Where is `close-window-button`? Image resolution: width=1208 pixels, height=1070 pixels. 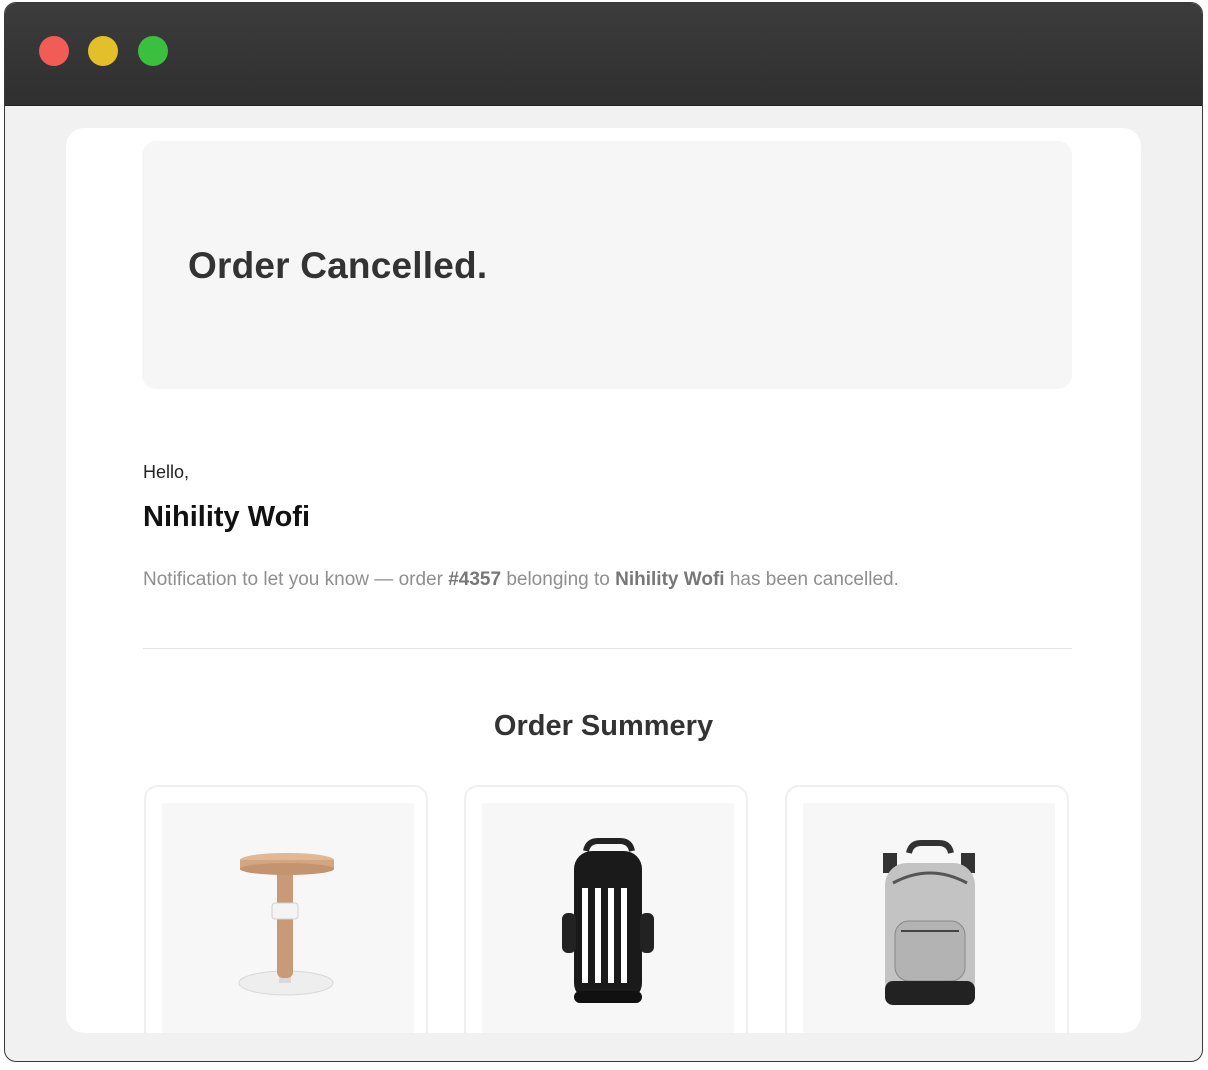 close-window-button is located at coordinates (54, 51).